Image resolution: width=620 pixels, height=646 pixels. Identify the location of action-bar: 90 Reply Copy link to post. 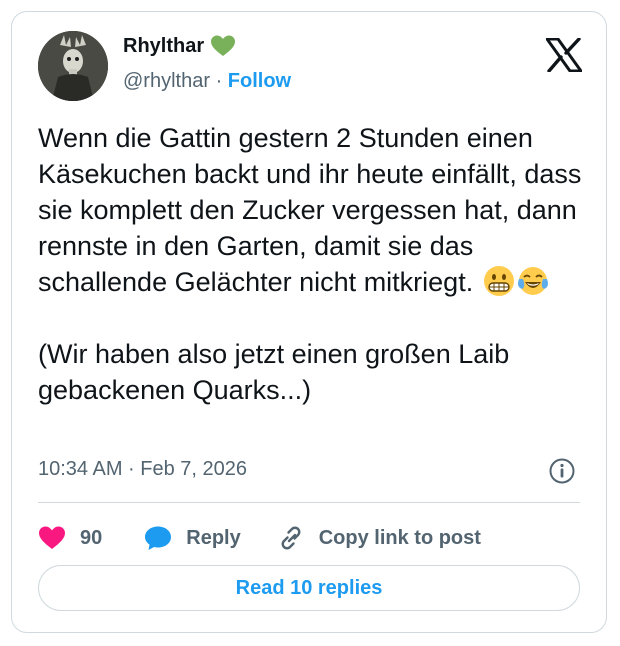
(259, 538).